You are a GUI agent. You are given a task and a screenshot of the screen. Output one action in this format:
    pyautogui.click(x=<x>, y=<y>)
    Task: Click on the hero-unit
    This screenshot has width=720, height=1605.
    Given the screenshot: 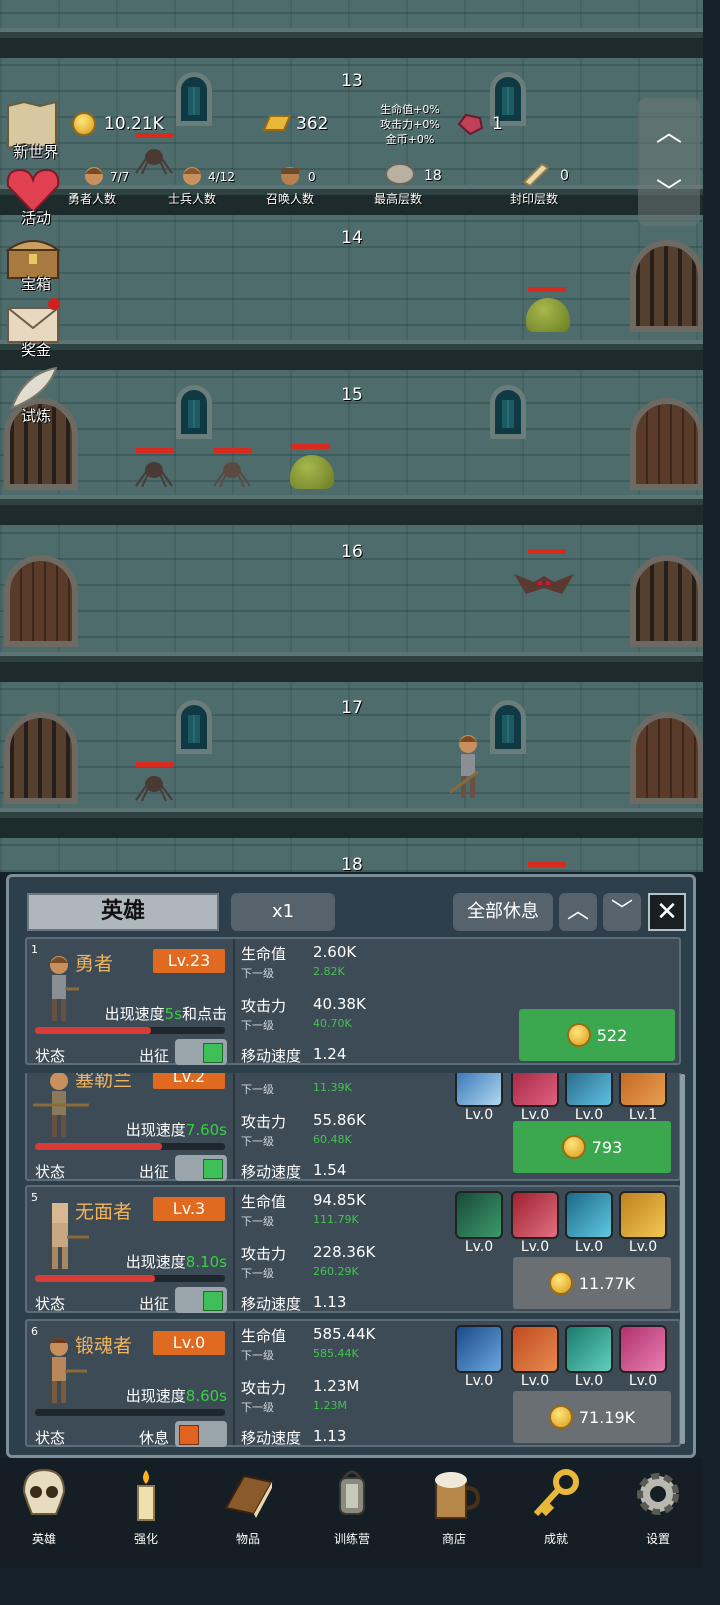 What is the action you would take?
    pyautogui.click(x=468, y=766)
    